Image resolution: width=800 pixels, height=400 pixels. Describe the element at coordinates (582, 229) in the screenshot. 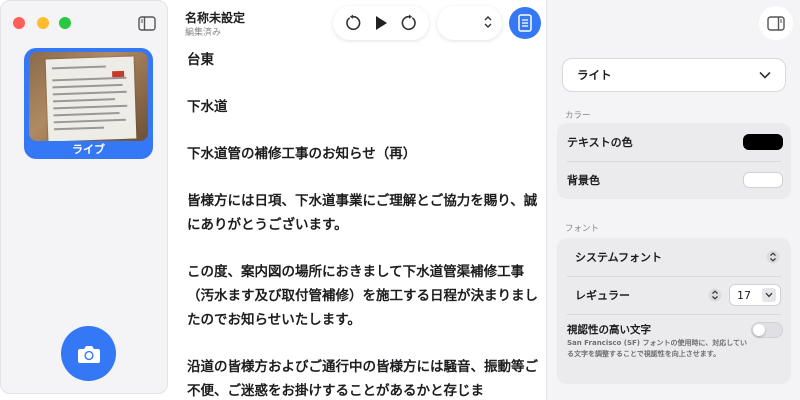

I see `font-section-label: フォント` at that location.